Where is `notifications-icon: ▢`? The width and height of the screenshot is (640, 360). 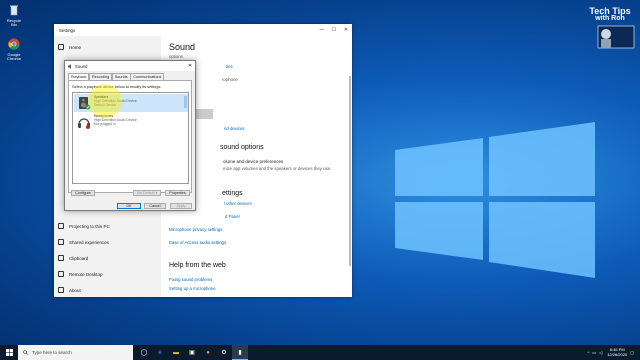
notifications-icon: ▢ is located at coordinates (632, 352).